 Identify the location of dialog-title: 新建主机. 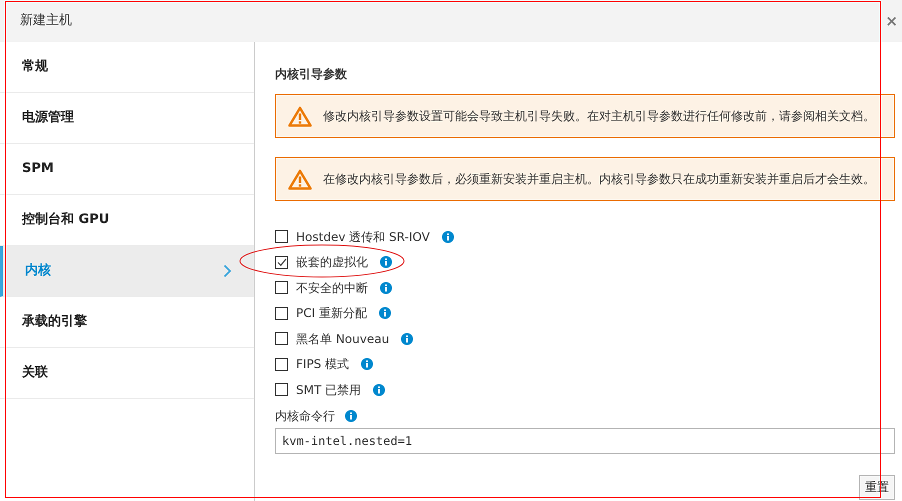
(46, 21).